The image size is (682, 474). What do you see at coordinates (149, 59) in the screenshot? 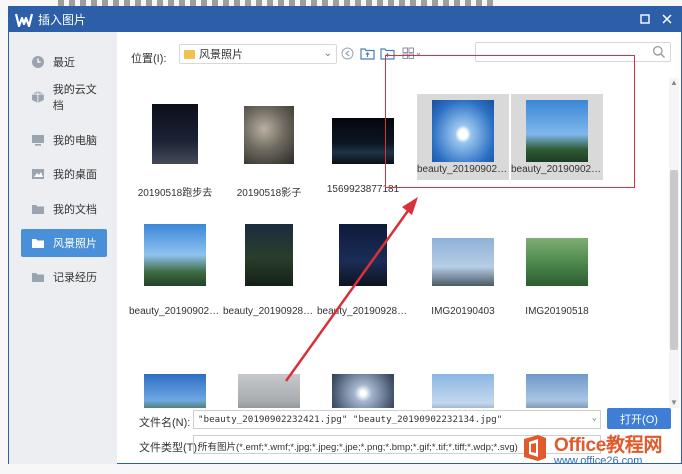
I see `location-label: 位置(I):` at bounding box center [149, 59].